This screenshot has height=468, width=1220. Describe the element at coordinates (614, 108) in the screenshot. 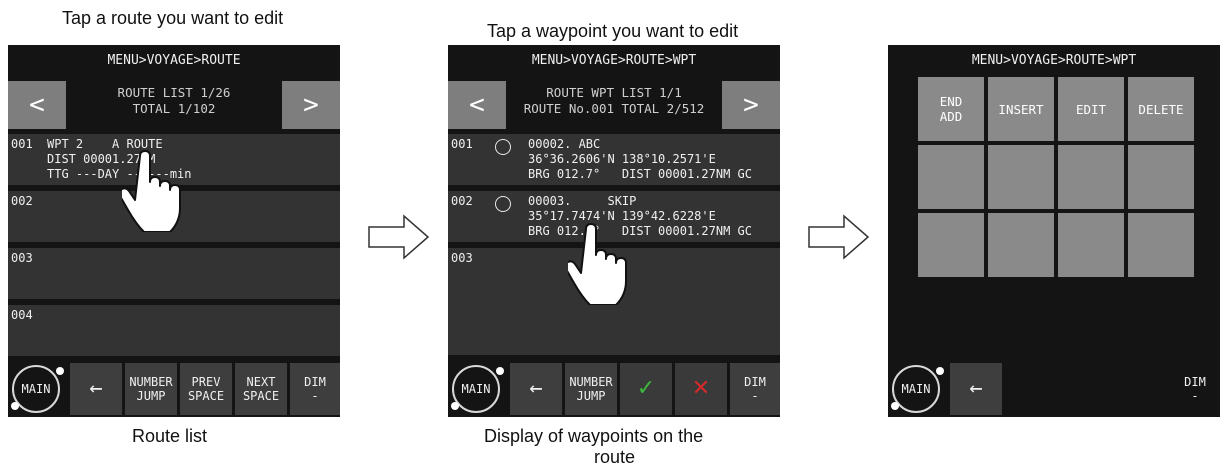

I see `route-total-count: ROUTE No.001 TOTAL 2/512` at that location.